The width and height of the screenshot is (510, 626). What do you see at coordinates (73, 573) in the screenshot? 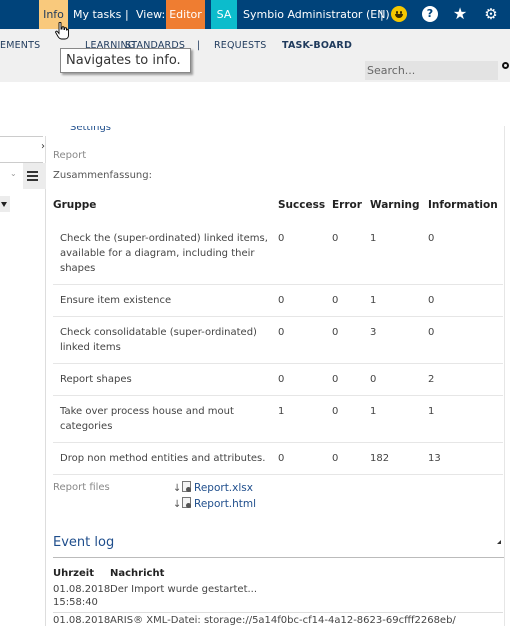
I see `header-time: Uhrzeit` at bounding box center [73, 573].